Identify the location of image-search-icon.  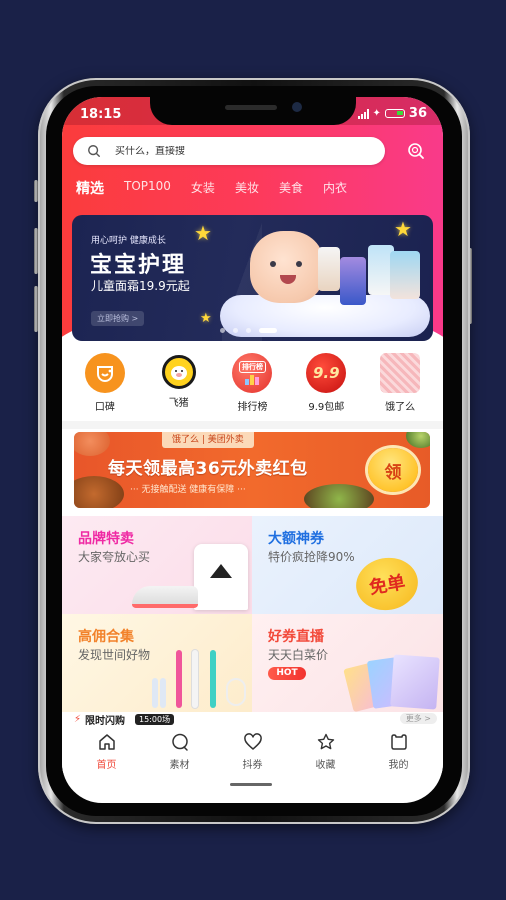
(416, 151).